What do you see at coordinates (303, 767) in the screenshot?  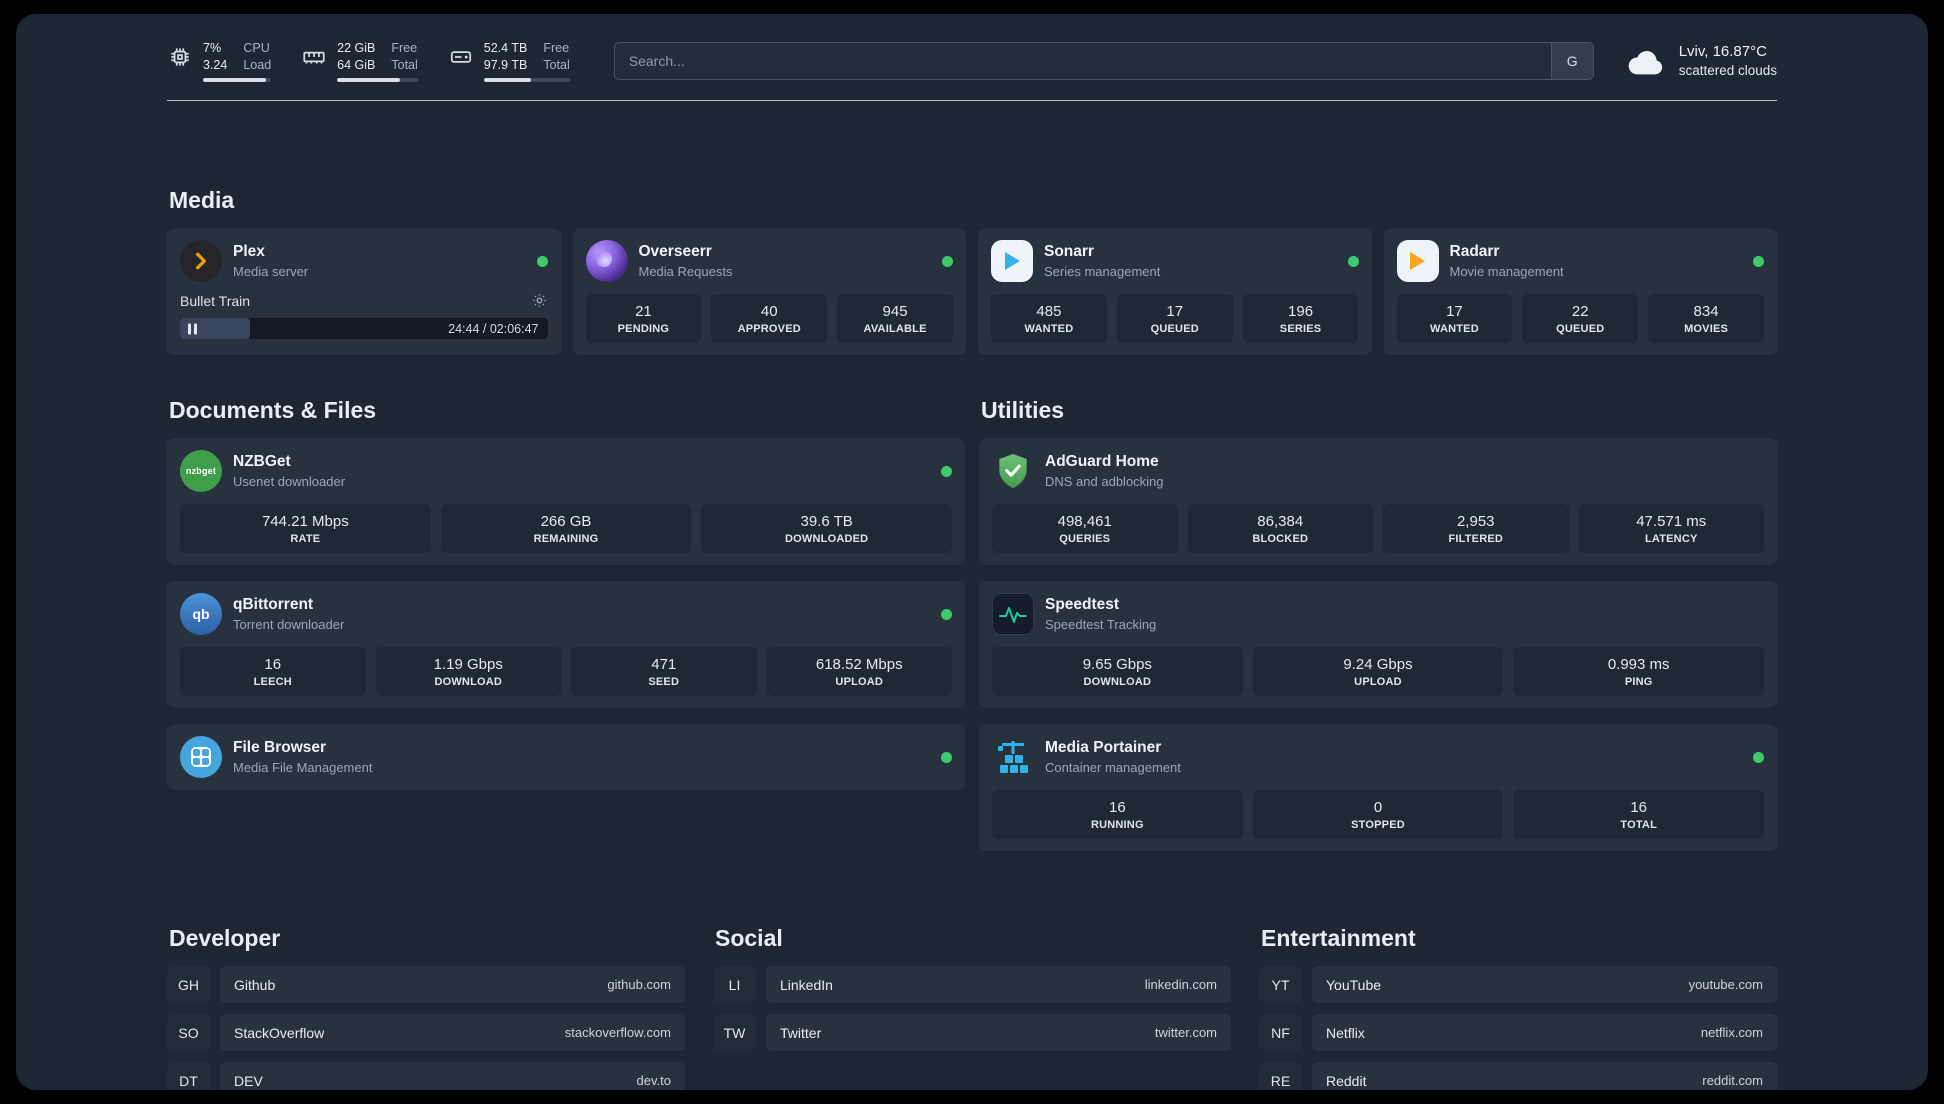 I see `app-subtitle: Media File Management` at bounding box center [303, 767].